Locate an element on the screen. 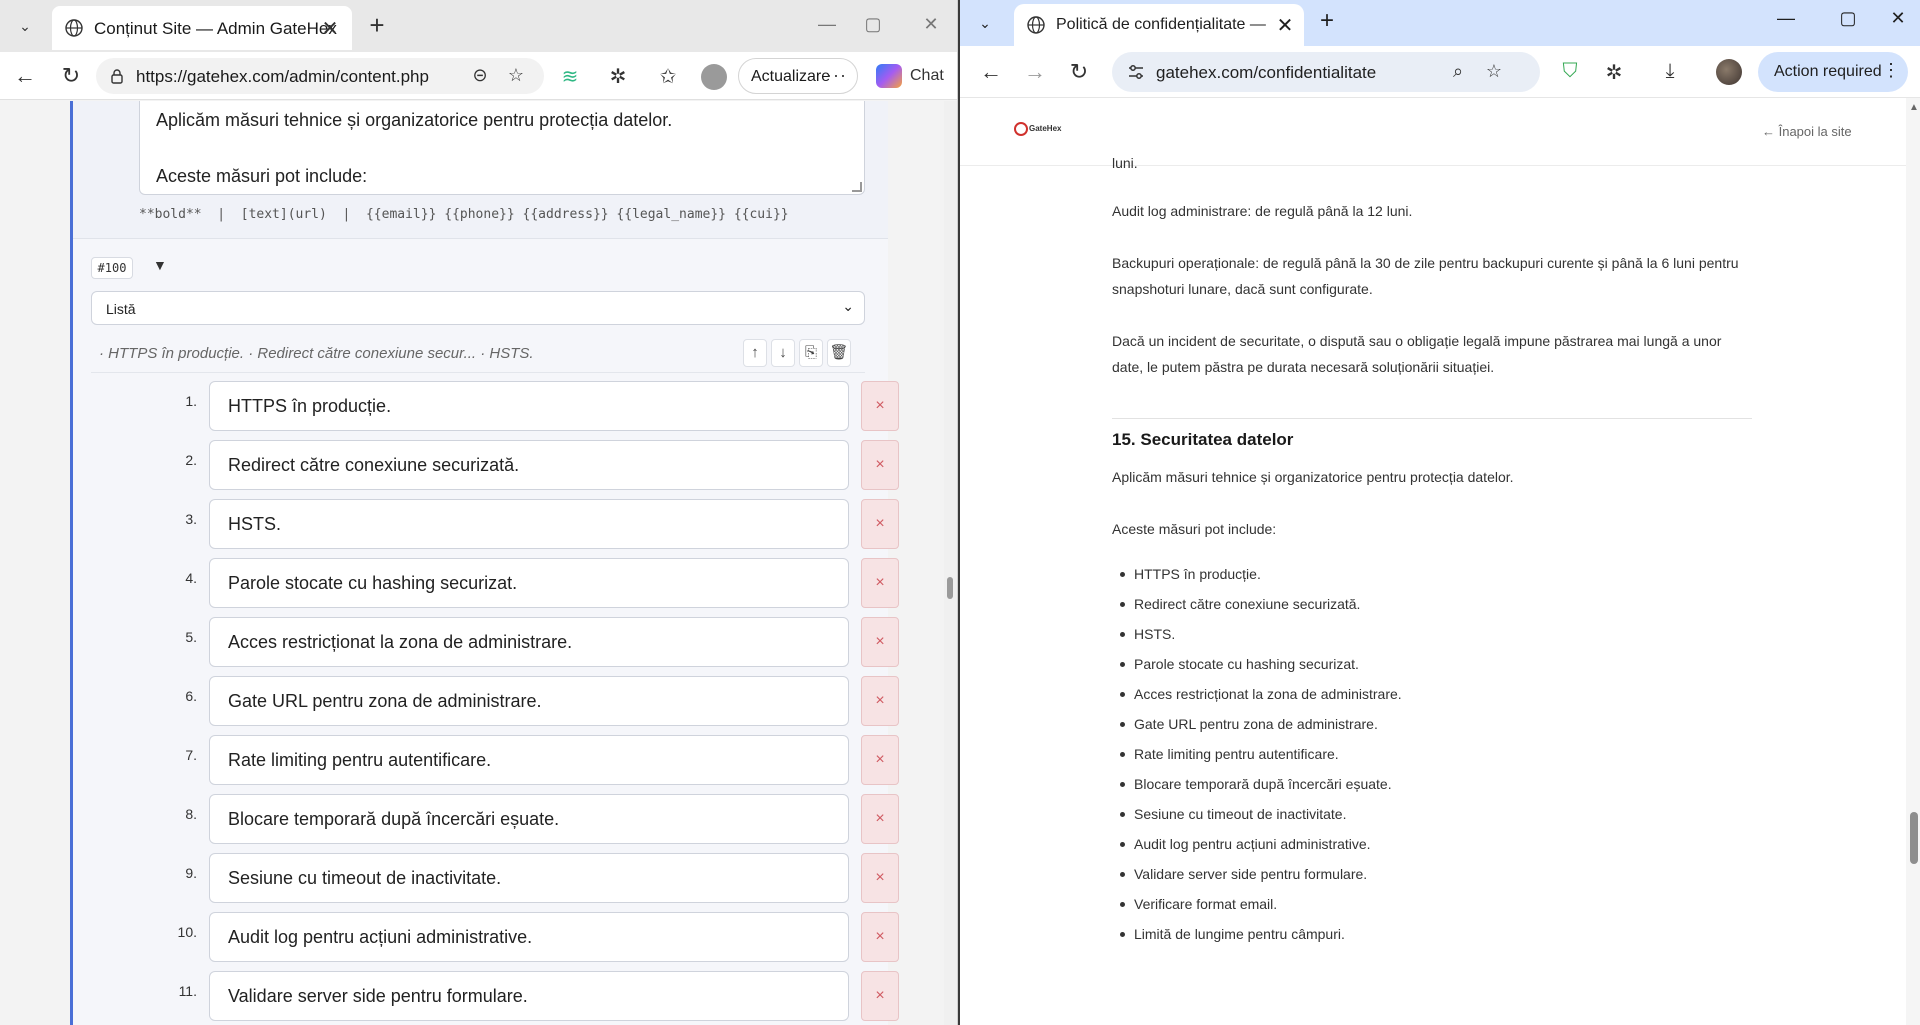  update-button: Actualizare ··· is located at coordinates (798, 76).